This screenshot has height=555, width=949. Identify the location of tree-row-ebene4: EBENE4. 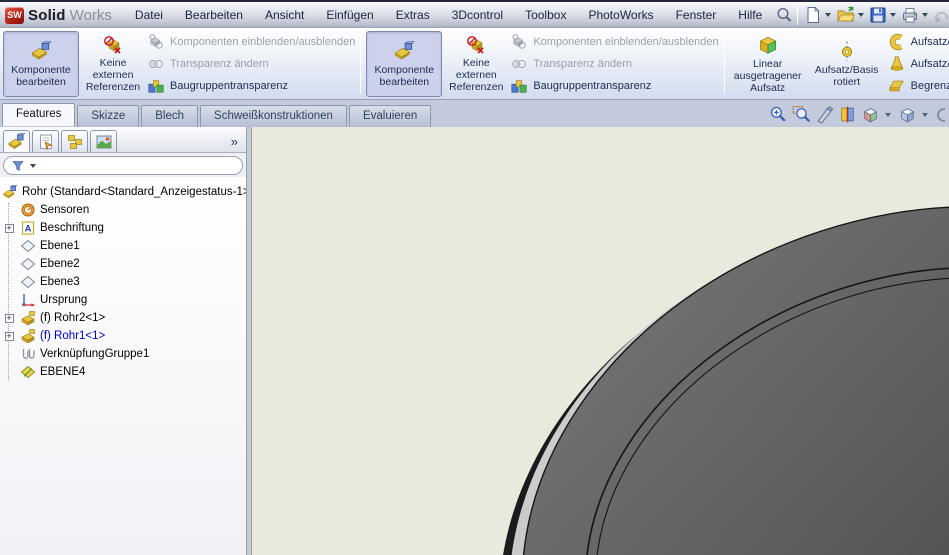
(123, 372).